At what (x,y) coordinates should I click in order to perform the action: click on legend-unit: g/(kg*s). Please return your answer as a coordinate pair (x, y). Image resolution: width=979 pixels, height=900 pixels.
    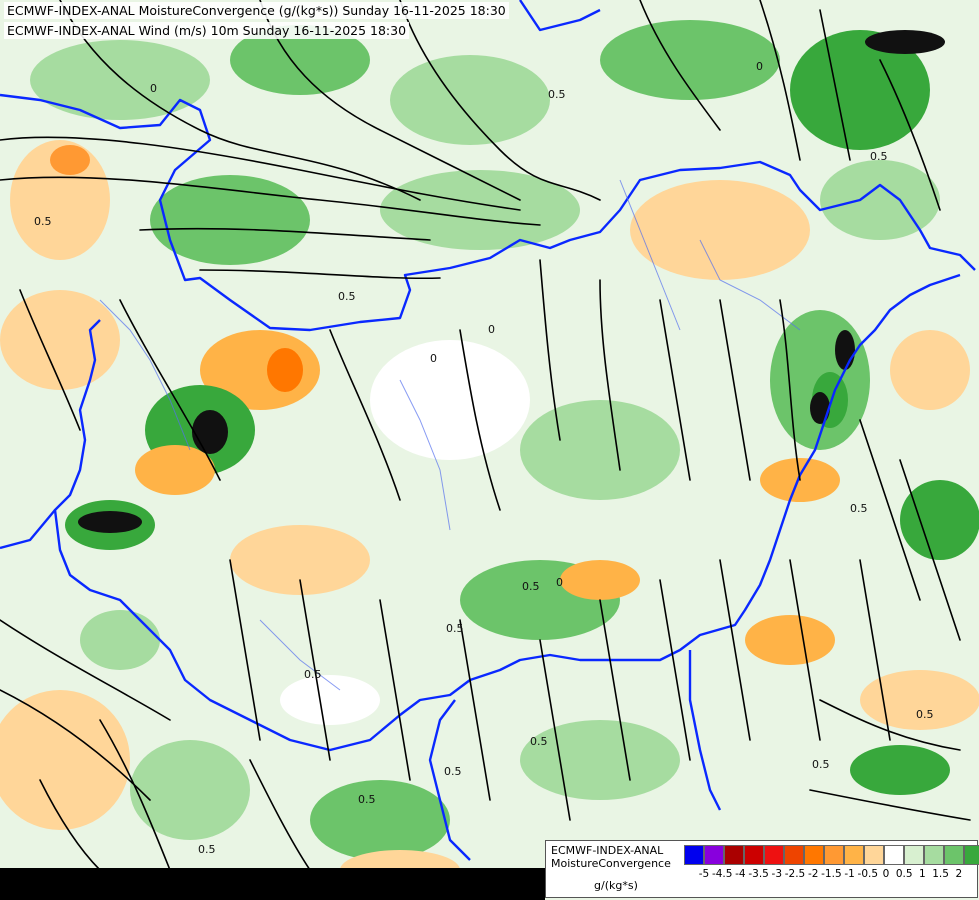
    Looking at the image, I should click on (616, 885).